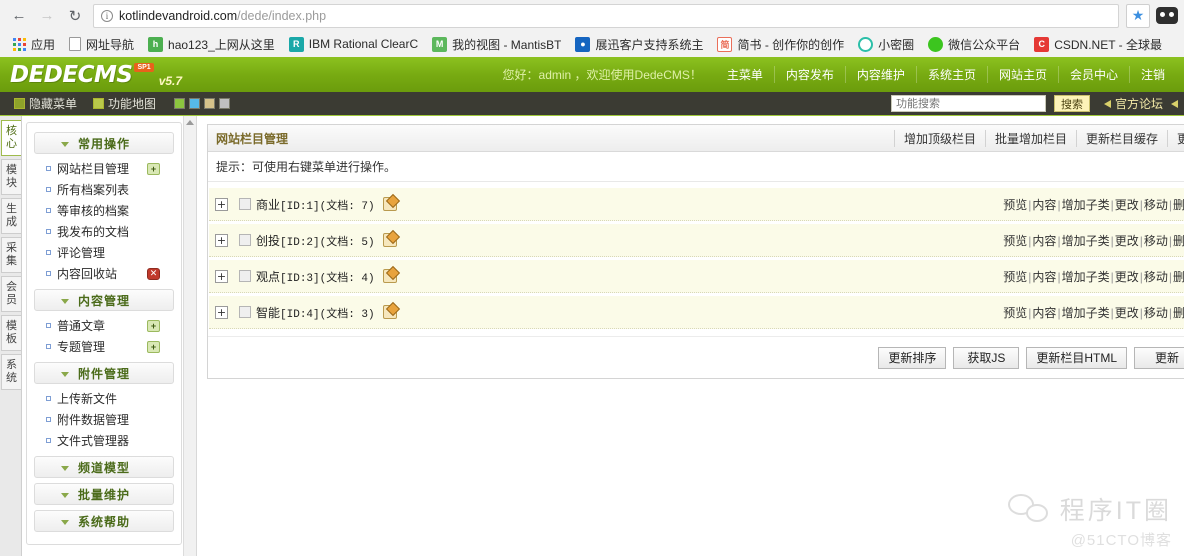 The image size is (1184, 556). Describe the element at coordinates (104, 252) in the screenshot. I see `sidebar-item-comment-manage: 评论管理` at that location.